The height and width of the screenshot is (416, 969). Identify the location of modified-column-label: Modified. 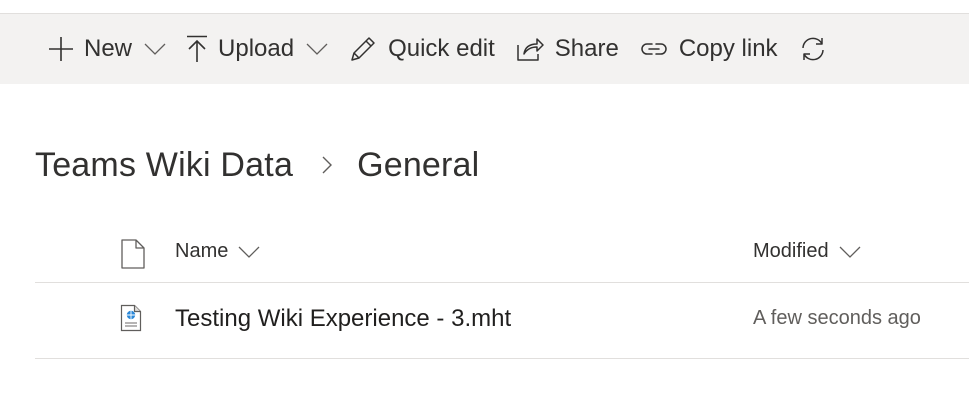
(791, 251).